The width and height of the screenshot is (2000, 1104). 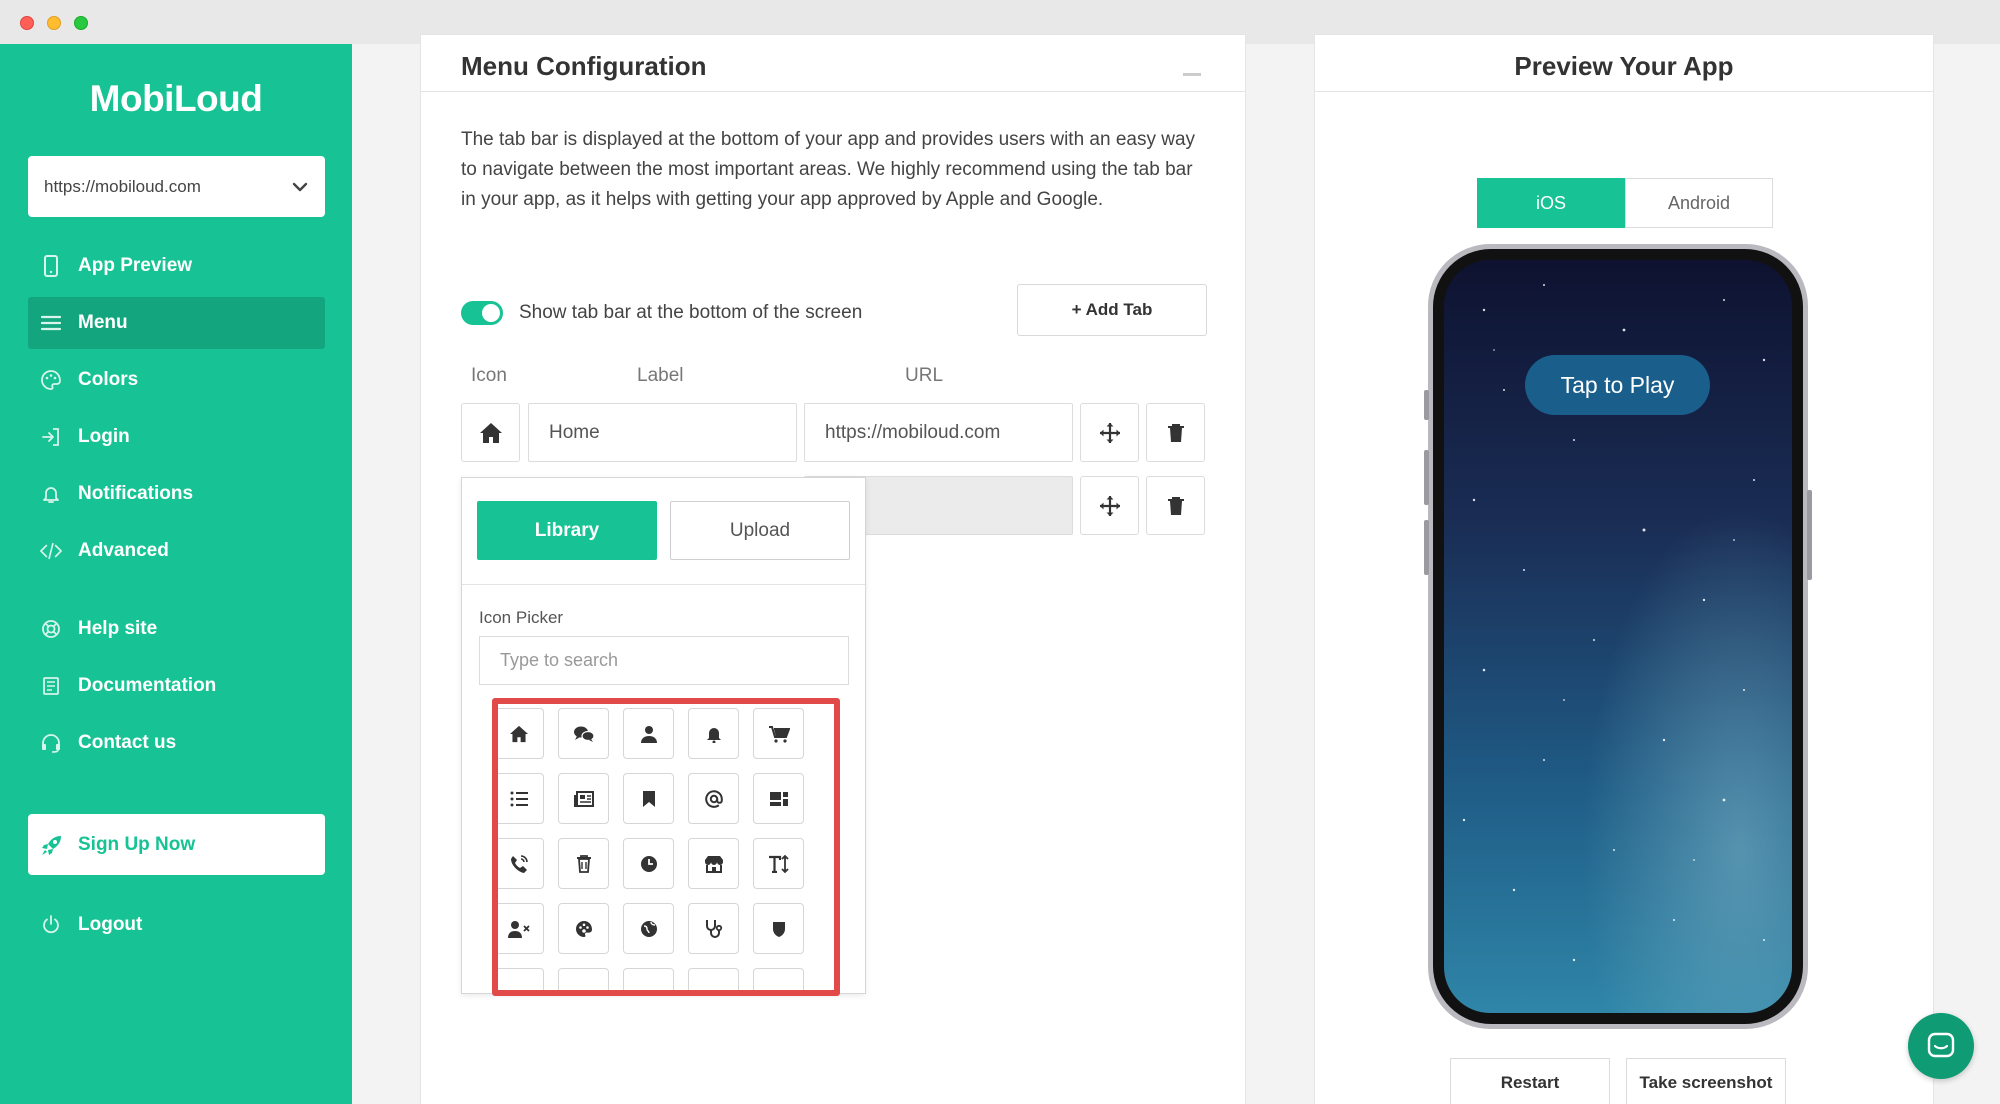 I want to click on bookmark-icon, so click(x=649, y=799).